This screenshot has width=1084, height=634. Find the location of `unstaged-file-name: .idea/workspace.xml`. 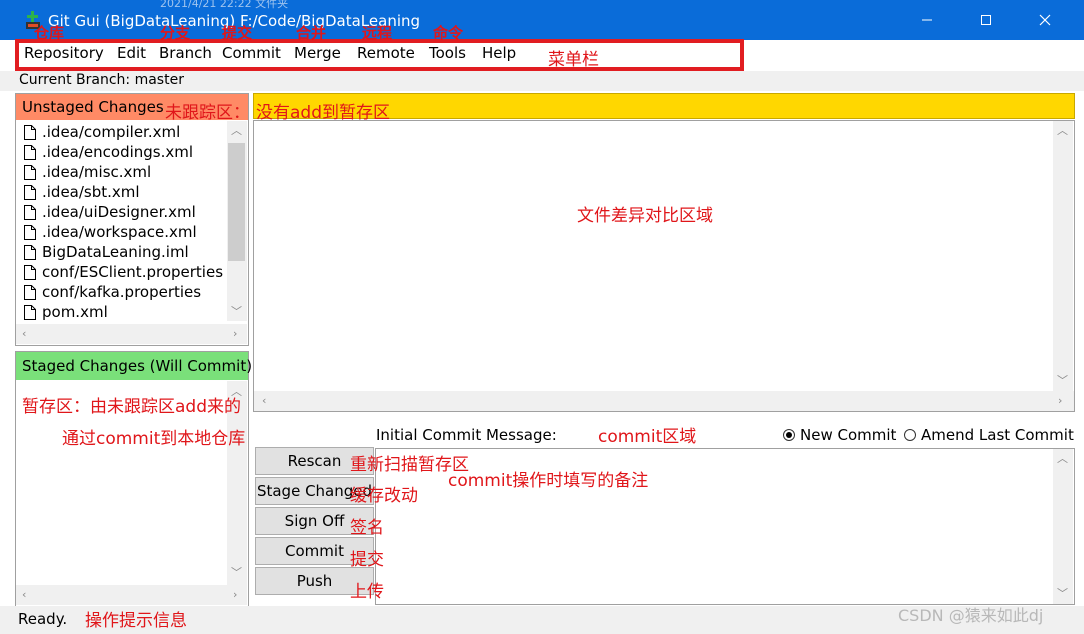

unstaged-file-name: .idea/workspace.xml is located at coordinates (119, 232).